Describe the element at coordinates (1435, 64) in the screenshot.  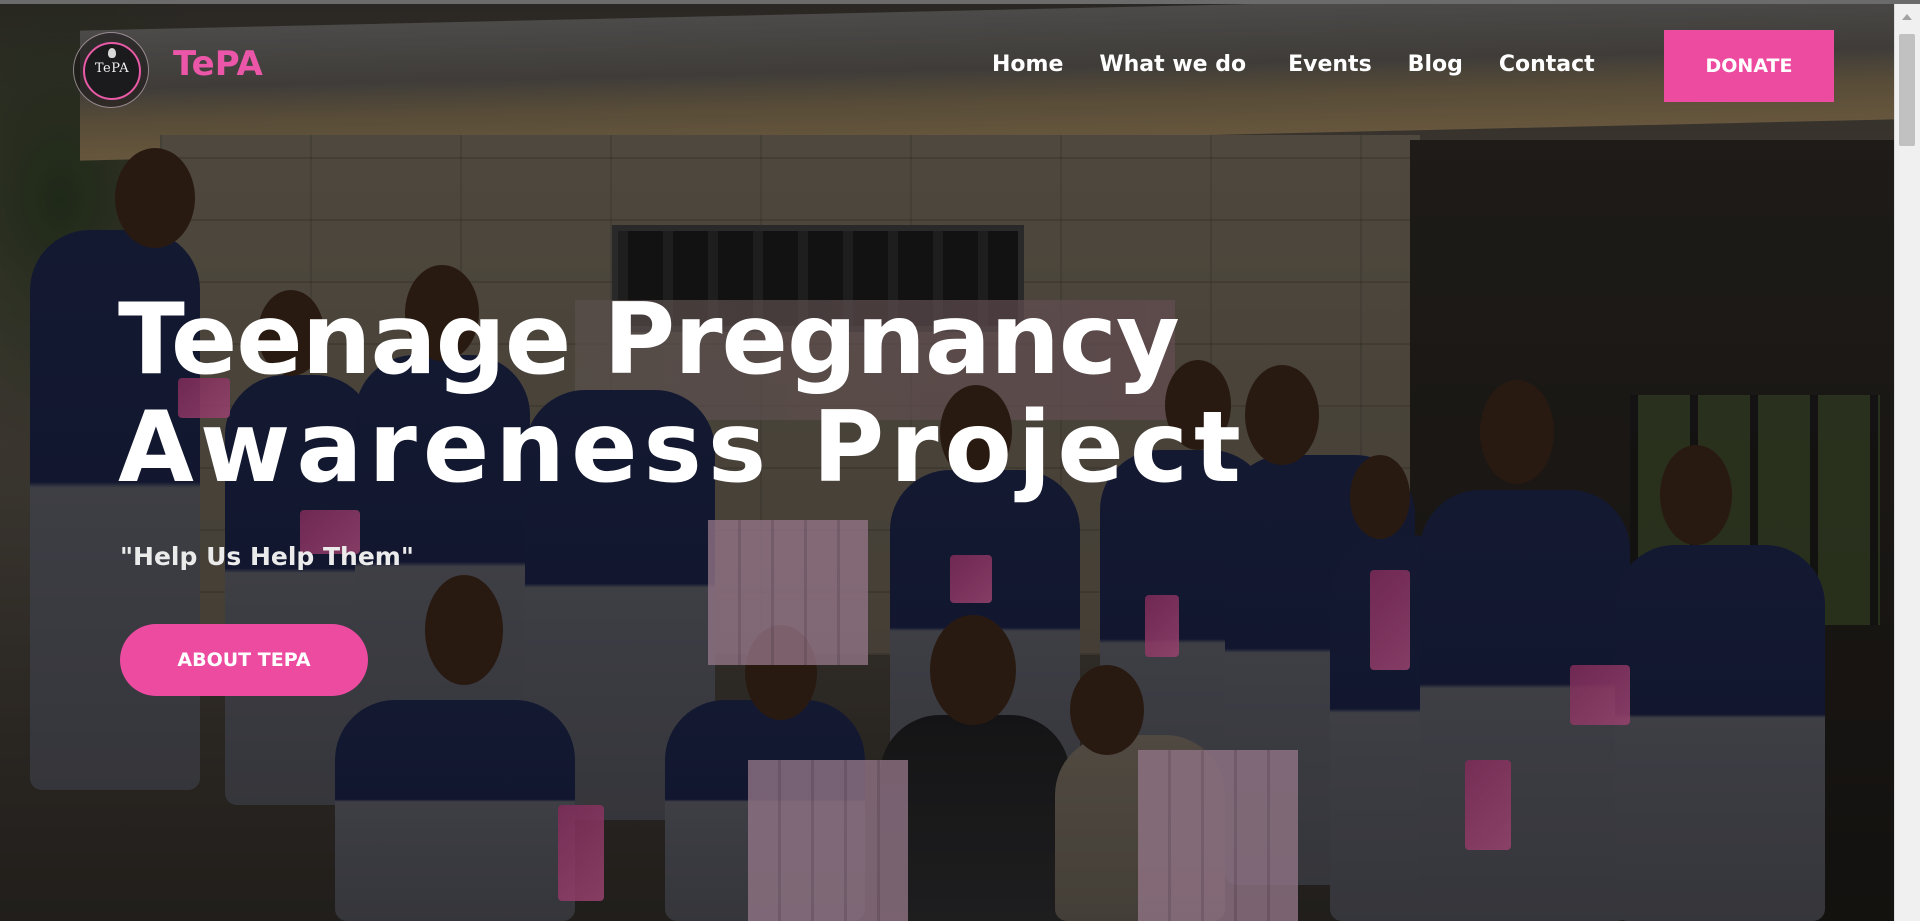
I see `nav-blog: Blog` at that location.